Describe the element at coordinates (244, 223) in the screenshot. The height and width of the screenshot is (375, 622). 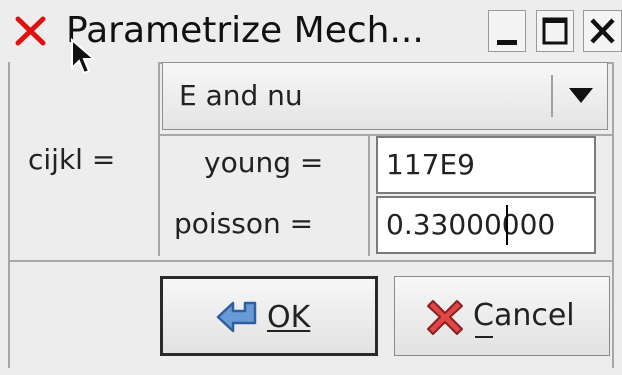
I see `poisson-label: poisson =` at that location.